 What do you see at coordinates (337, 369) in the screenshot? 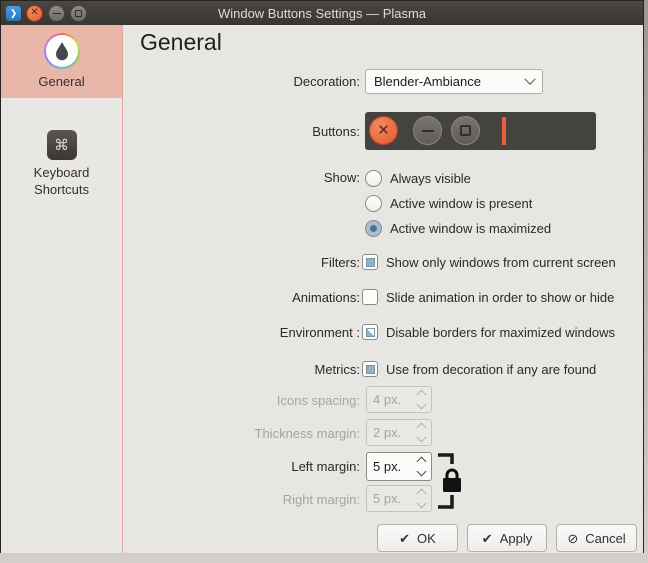
I see `metrics-label: Metrics:` at bounding box center [337, 369].